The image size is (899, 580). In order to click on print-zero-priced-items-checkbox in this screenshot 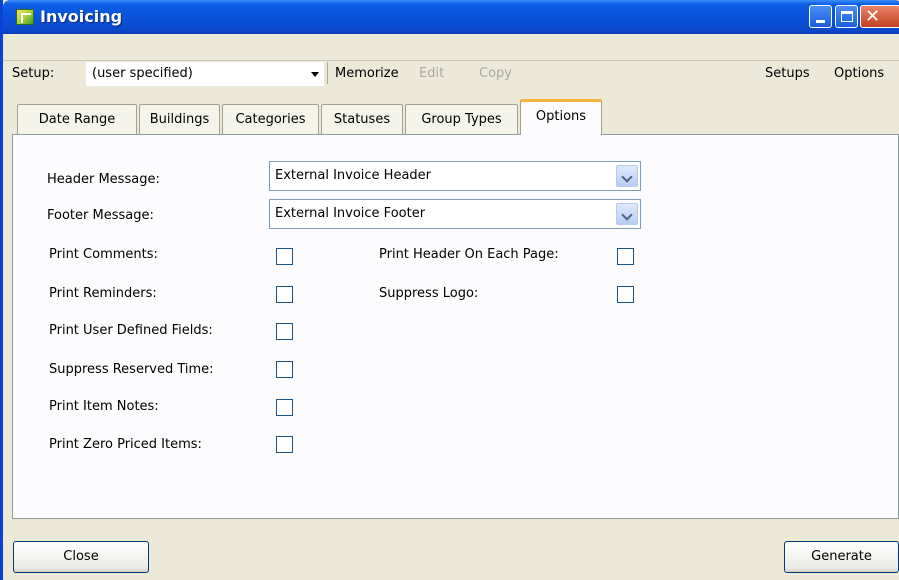, I will do `click(284, 444)`.